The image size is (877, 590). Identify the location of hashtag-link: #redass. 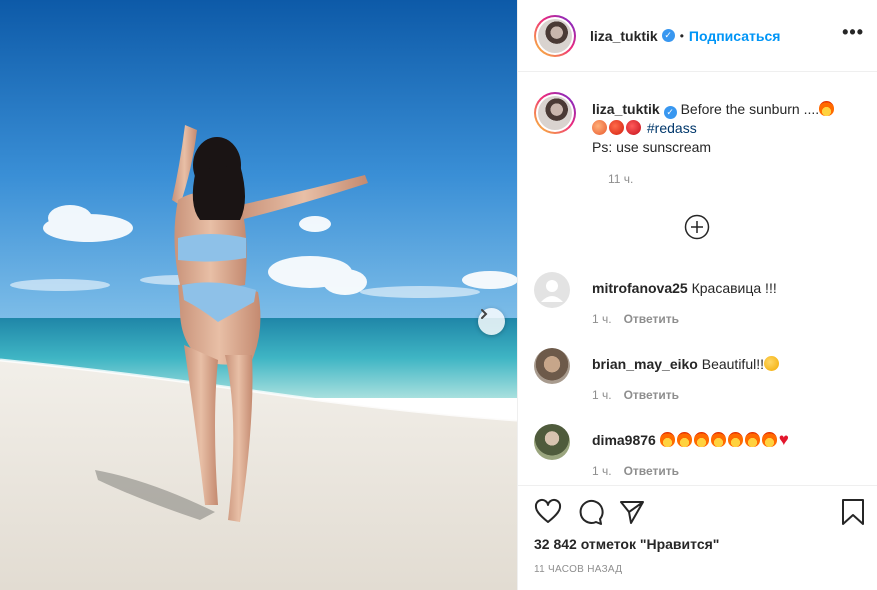
(672, 128).